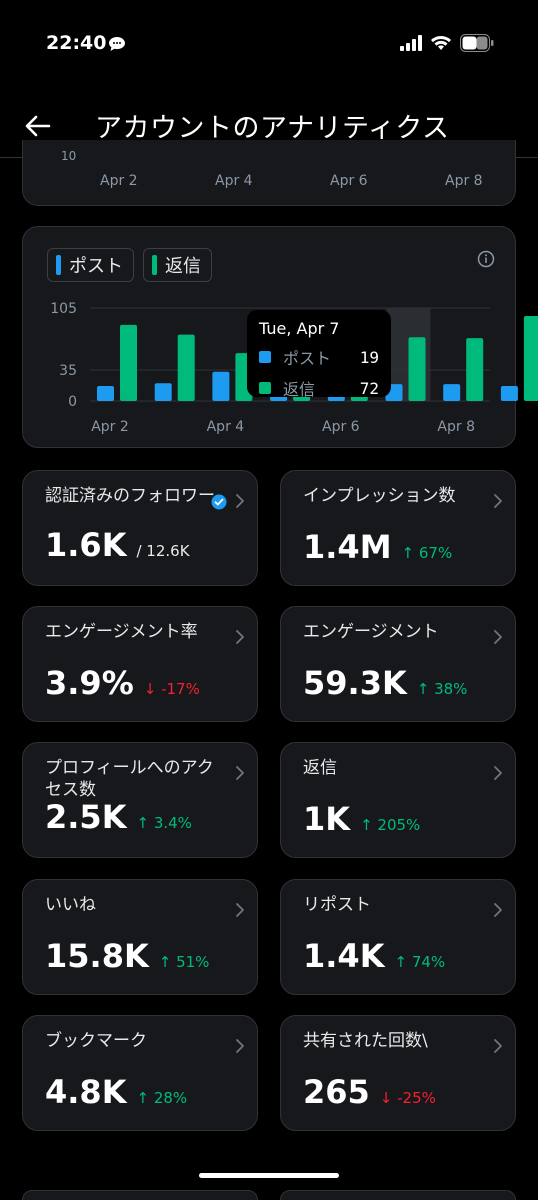 The height and width of the screenshot is (1200, 538). Describe the element at coordinates (86, 817) in the screenshot. I see `stat-value: 2.5K` at that location.